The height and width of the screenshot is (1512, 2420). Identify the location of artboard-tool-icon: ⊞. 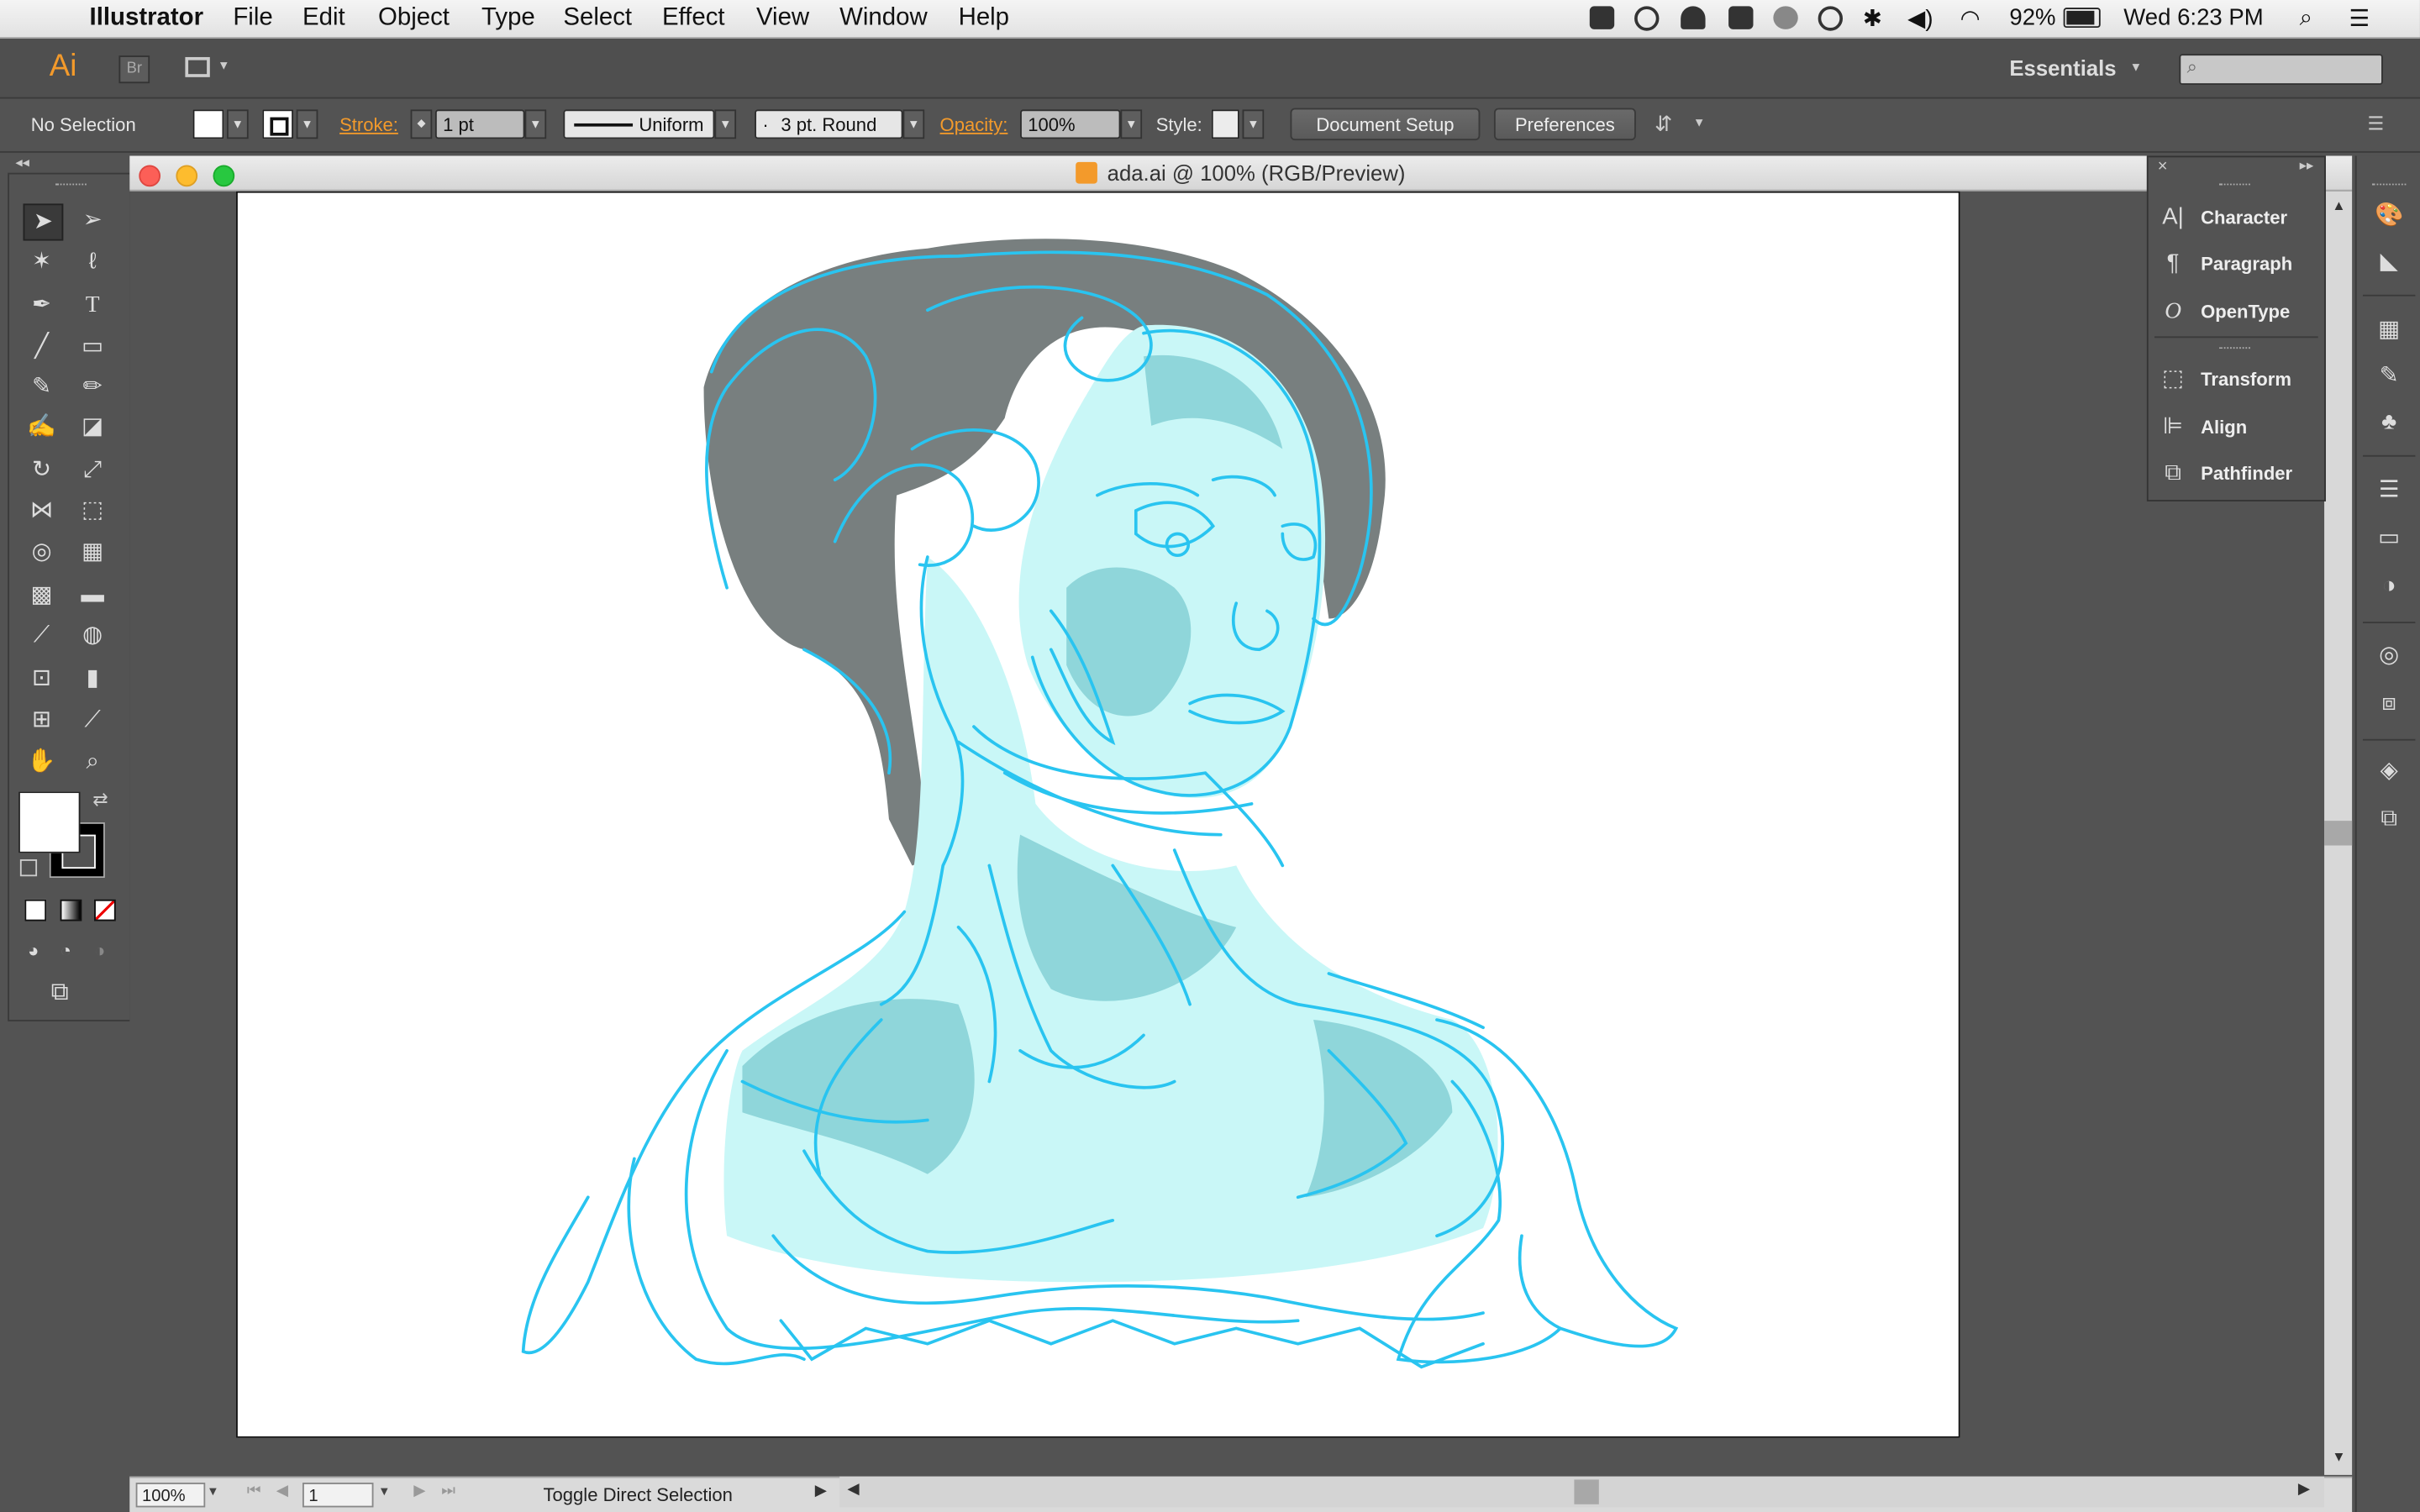
(42, 721).